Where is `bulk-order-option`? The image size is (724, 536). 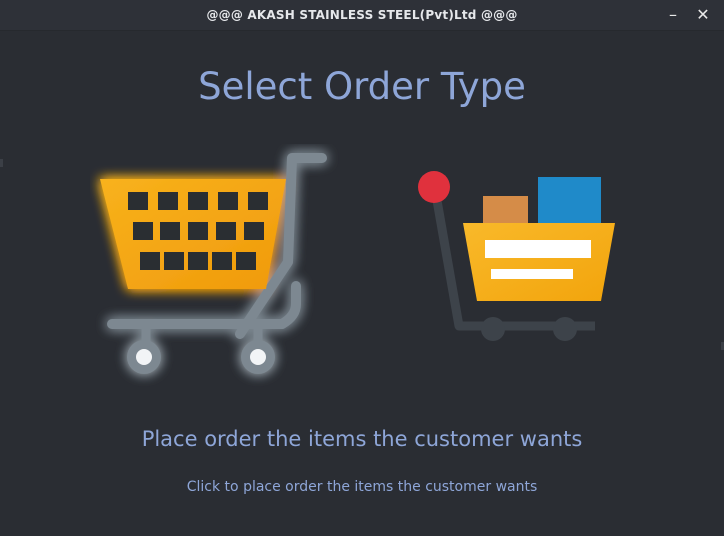
bulk-order-option is located at coordinates (517, 256).